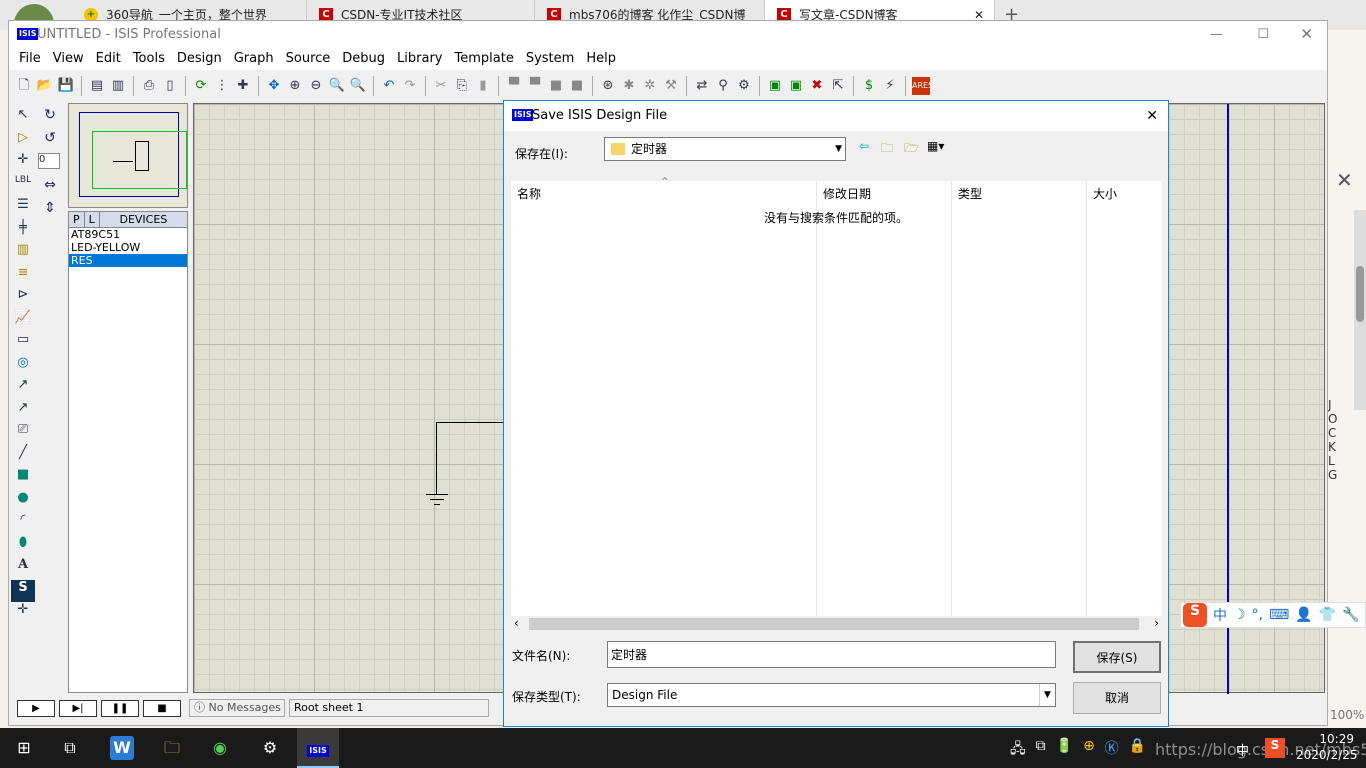 Image resolution: width=1366 pixels, height=768 pixels. What do you see at coordinates (295, 86) in the screenshot?
I see `zoom-in-icon: ⊕` at bounding box center [295, 86].